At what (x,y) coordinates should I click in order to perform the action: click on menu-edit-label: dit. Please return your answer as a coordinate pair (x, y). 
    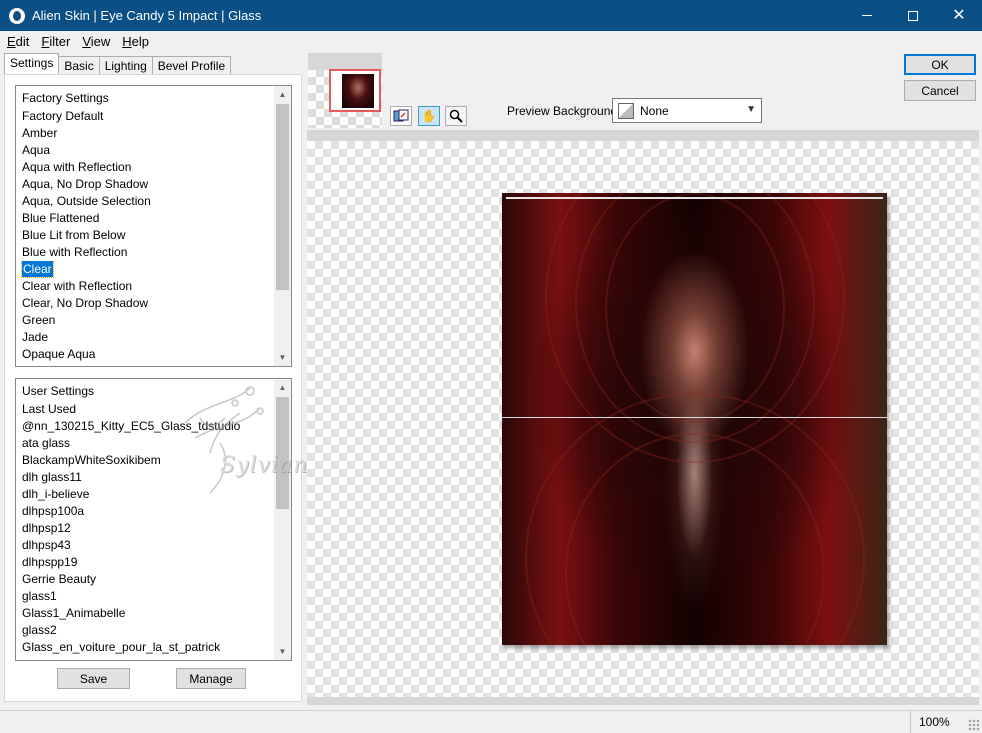
    Looking at the image, I should click on (22, 41).